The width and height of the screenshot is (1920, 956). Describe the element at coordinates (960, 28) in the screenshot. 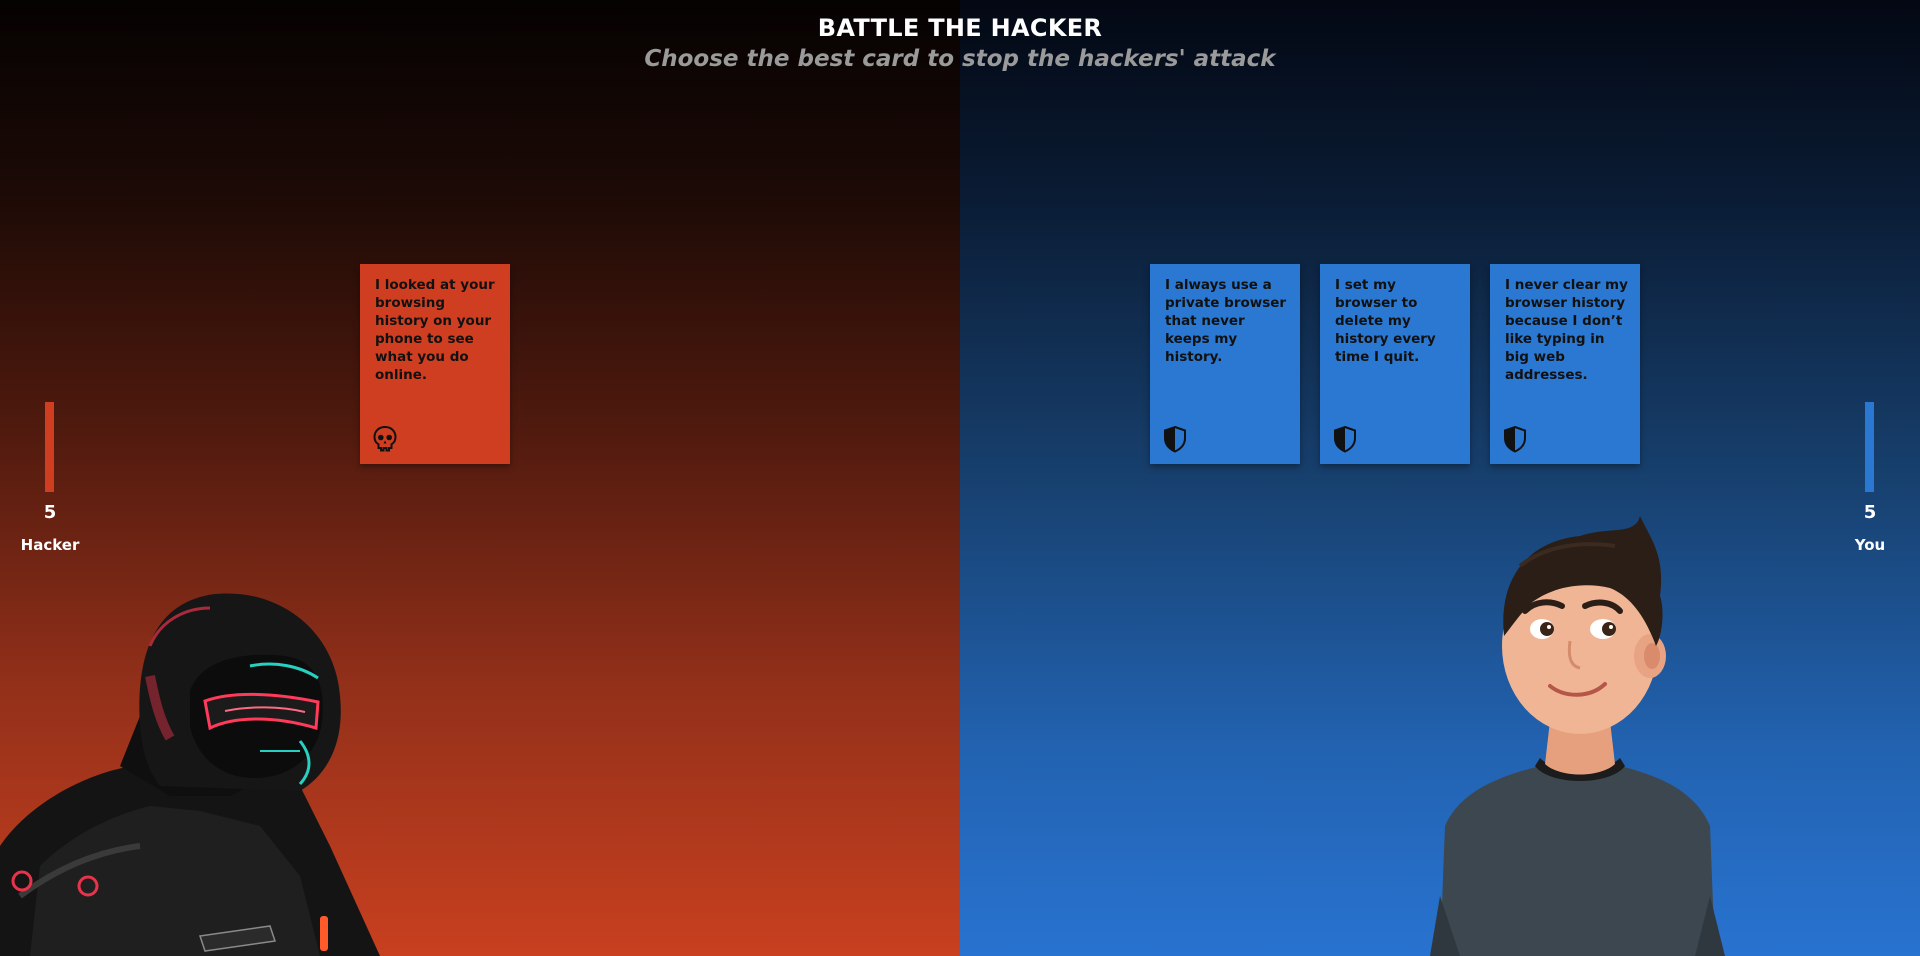

I see `game-title: BATTLE THE HACKER` at that location.